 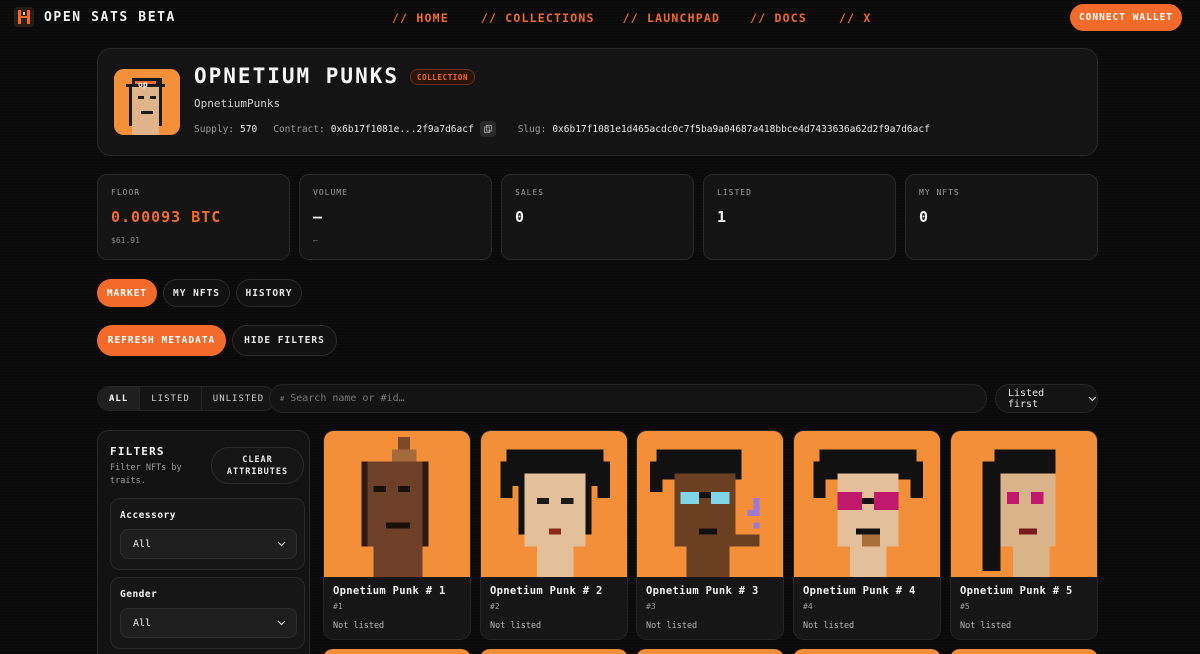 I want to click on connect-wallet-button: CONNECT WALLET, so click(x=1126, y=17).